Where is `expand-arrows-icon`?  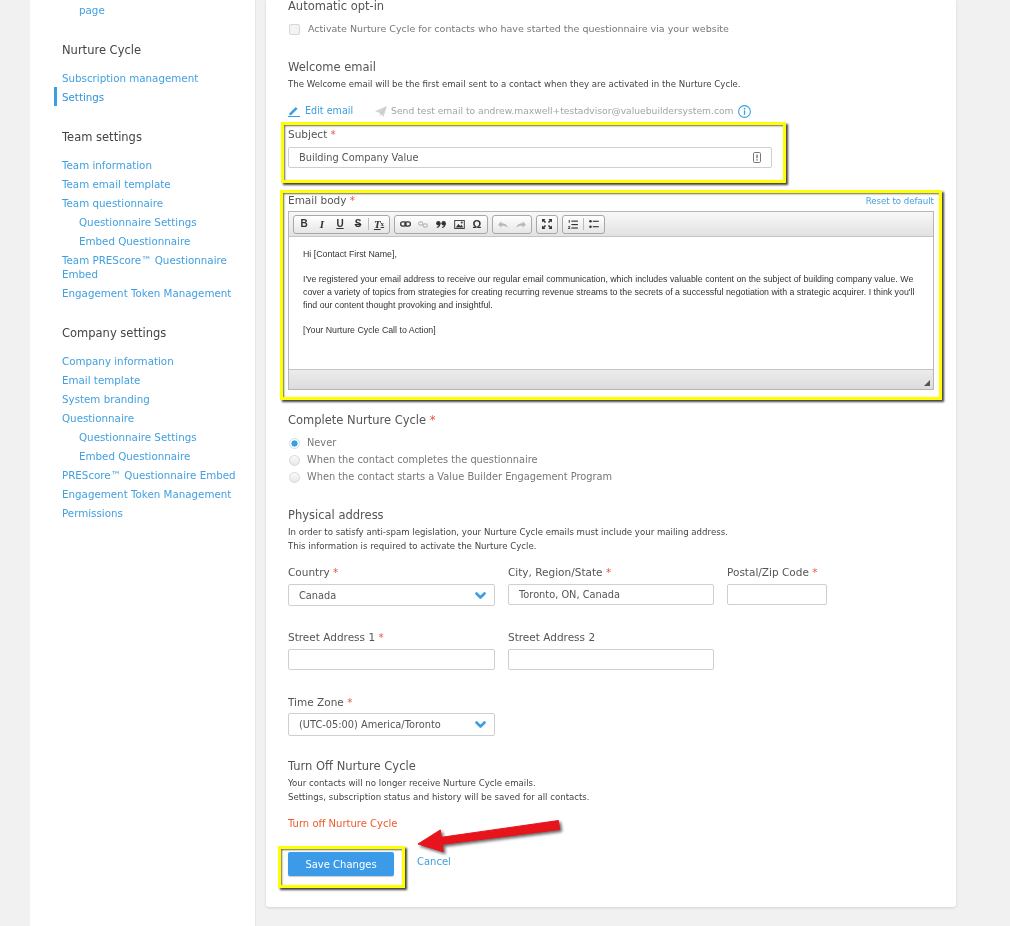
expand-arrows-icon is located at coordinates (547, 224).